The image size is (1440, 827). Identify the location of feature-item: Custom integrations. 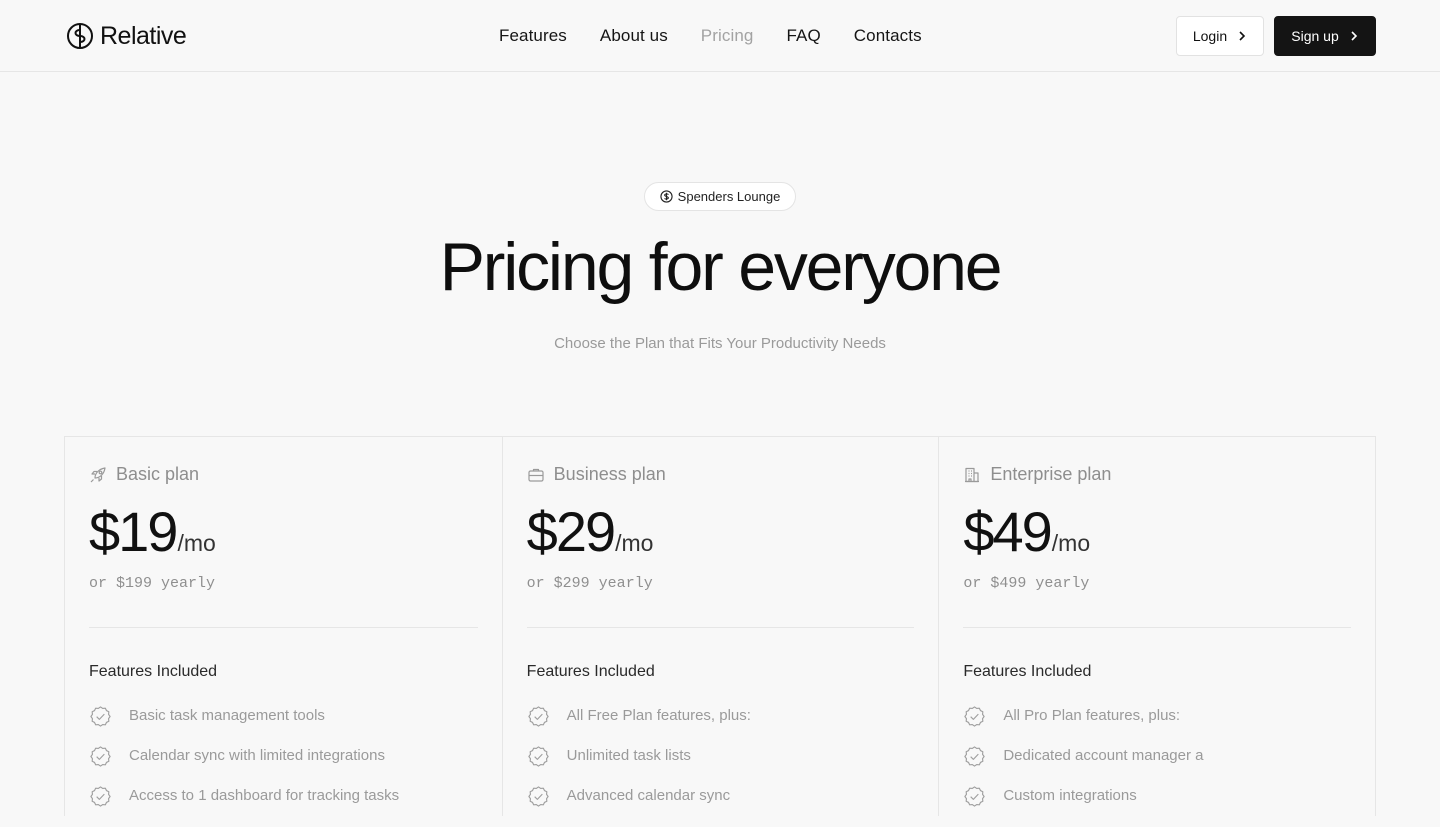
(1083, 806).